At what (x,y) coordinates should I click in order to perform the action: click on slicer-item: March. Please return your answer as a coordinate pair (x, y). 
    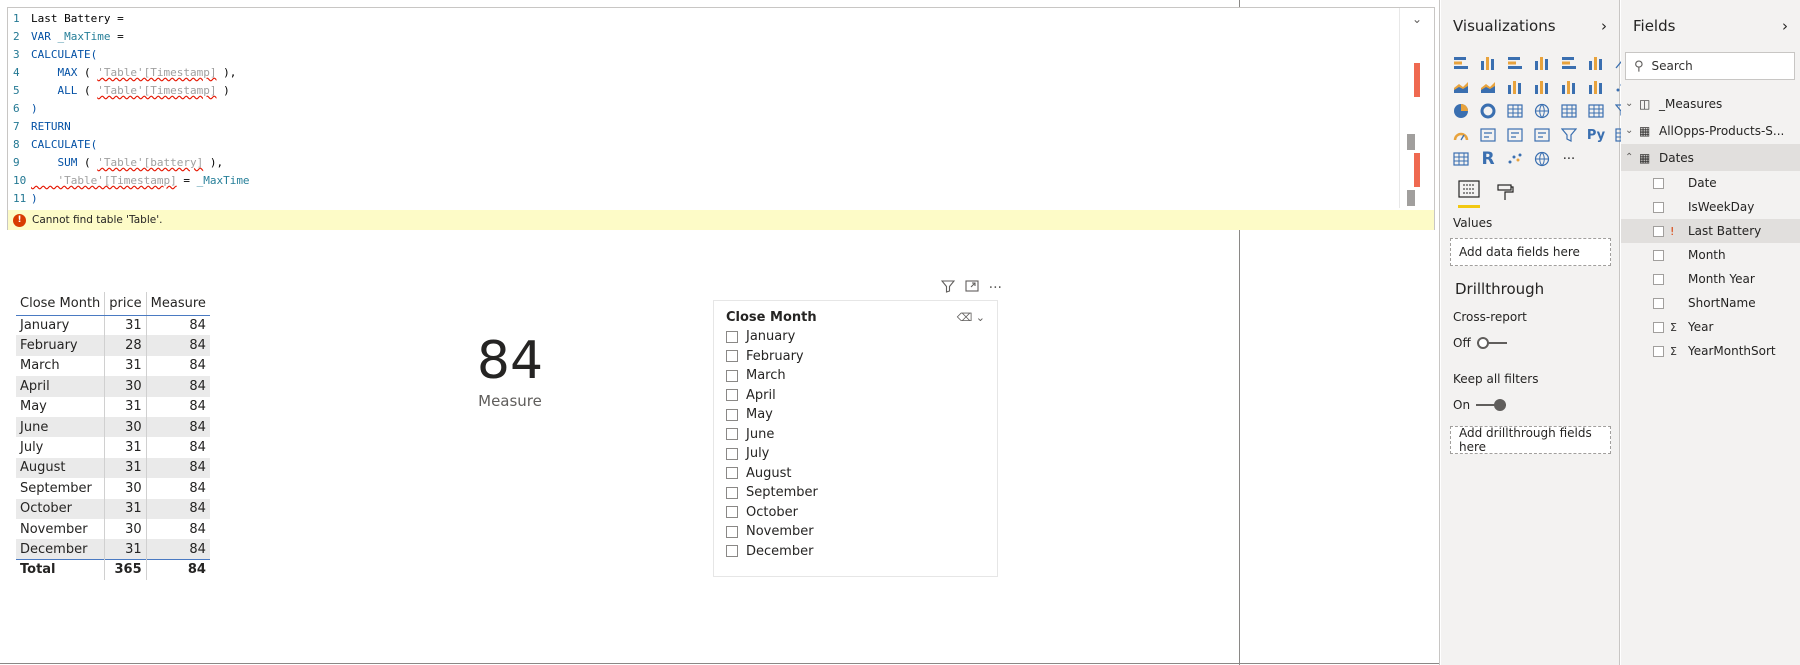
    Looking at the image, I should click on (855, 376).